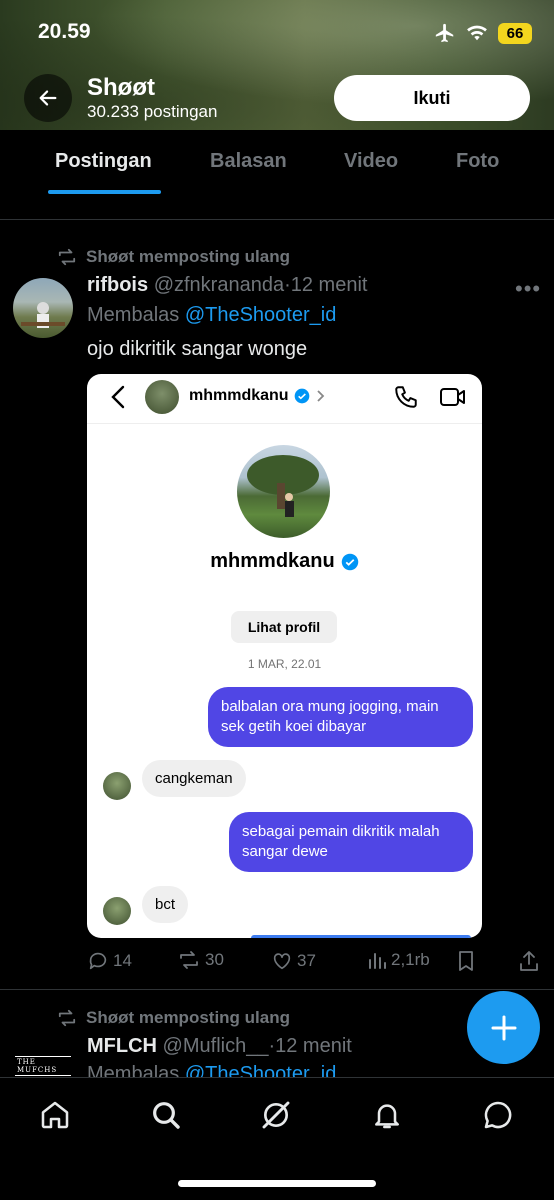  Describe the element at coordinates (528, 289) in the screenshot. I see `more-options-icon: •••` at that location.